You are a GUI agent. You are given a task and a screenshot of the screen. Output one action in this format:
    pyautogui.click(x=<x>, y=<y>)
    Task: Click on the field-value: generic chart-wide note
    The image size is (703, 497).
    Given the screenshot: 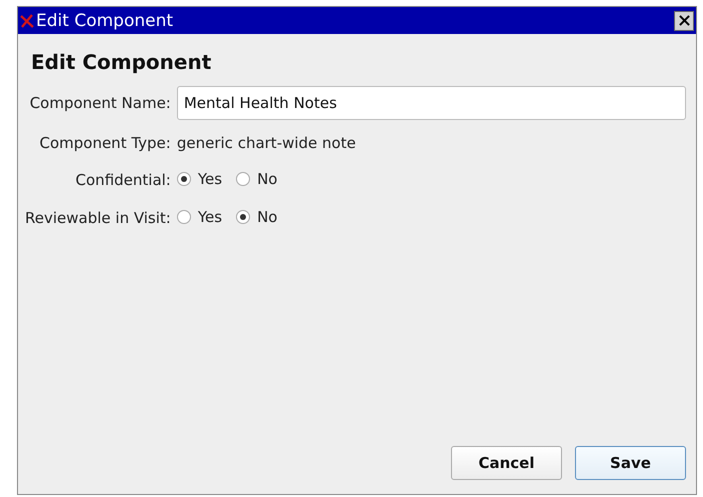 What is the action you would take?
    pyautogui.click(x=266, y=143)
    